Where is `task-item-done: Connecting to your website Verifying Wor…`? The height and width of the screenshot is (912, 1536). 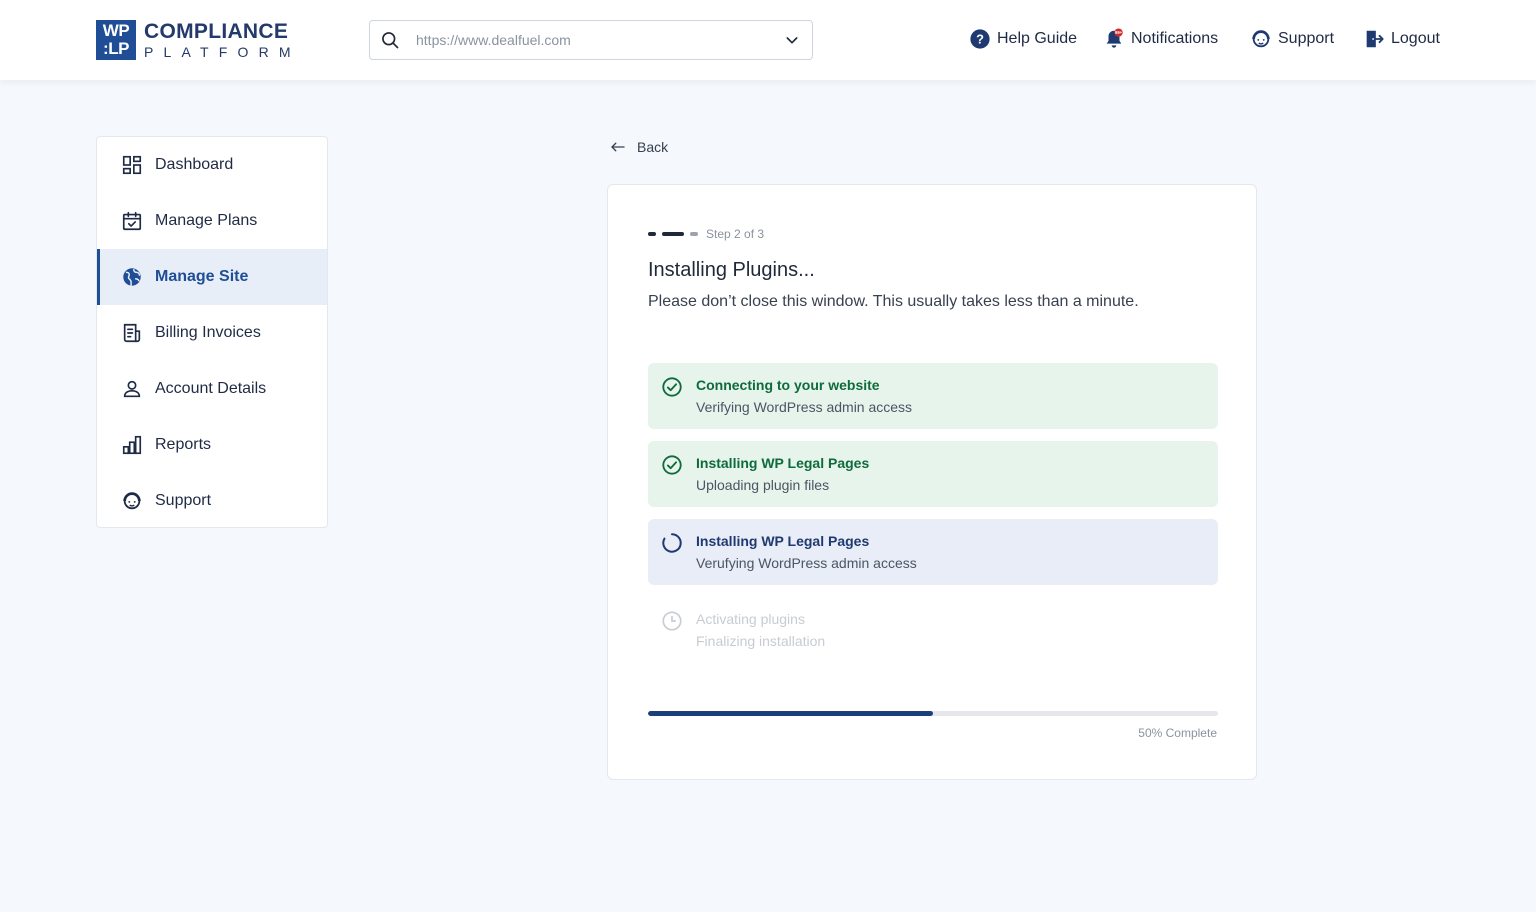 task-item-done: Connecting to your website Verifying Wor… is located at coordinates (933, 396).